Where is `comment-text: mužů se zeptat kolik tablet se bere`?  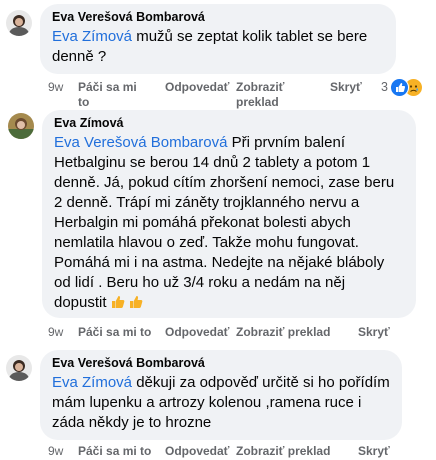 comment-text: mužů se zeptat kolik tablet se bere is located at coordinates (252, 36).